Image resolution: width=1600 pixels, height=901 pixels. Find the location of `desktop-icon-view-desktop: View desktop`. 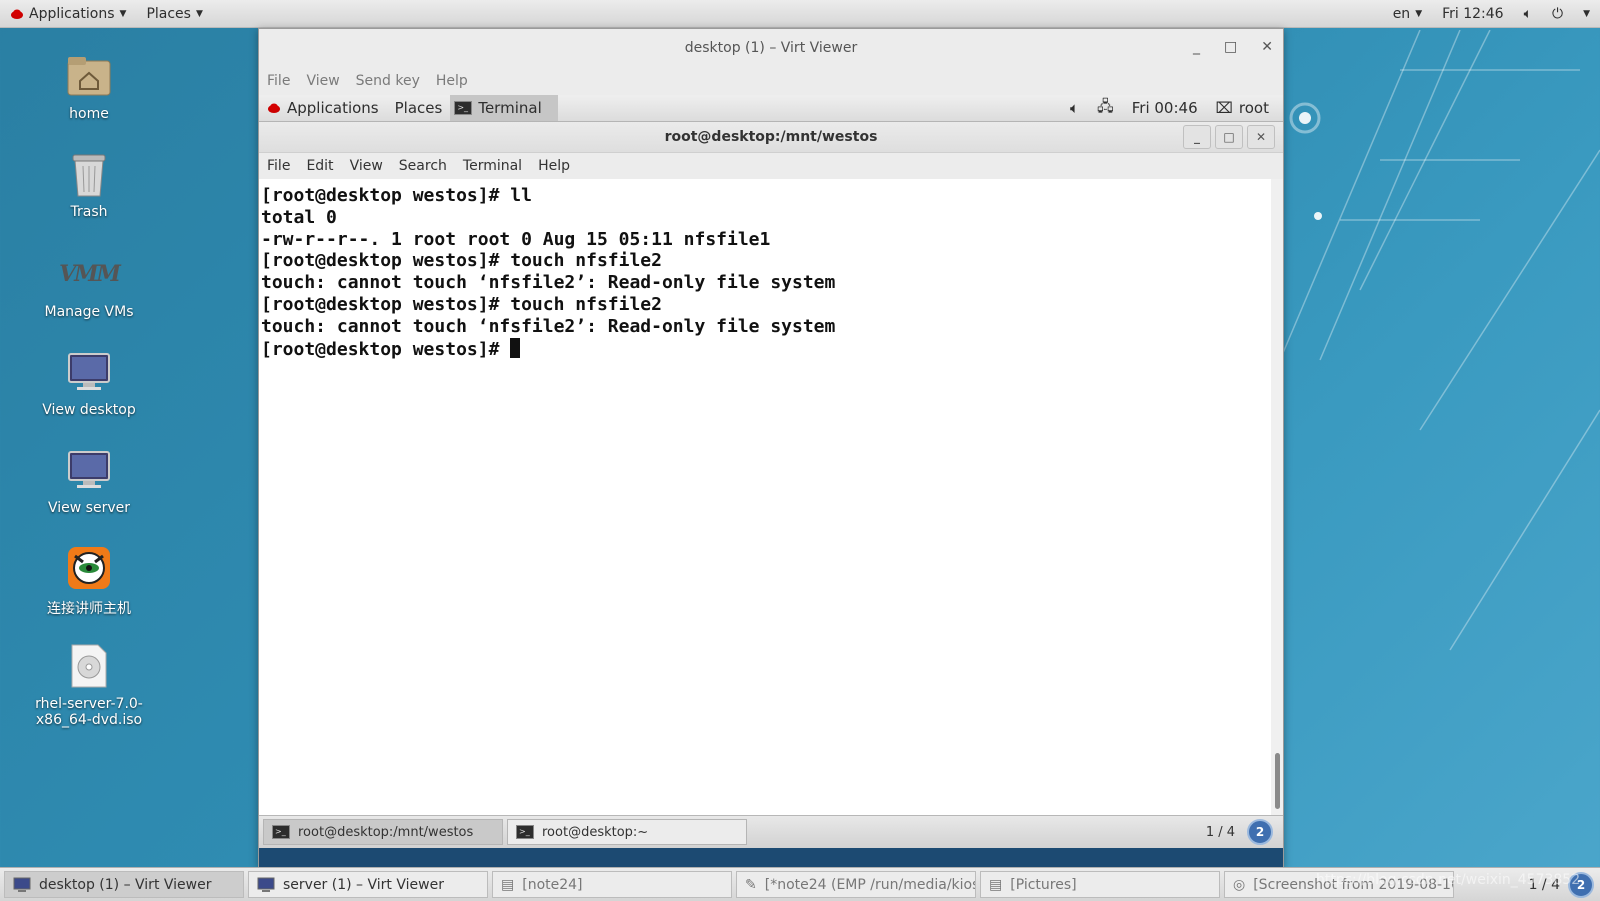

desktop-icon-view-desktop: View desktop is located at coordinates (89, 382).